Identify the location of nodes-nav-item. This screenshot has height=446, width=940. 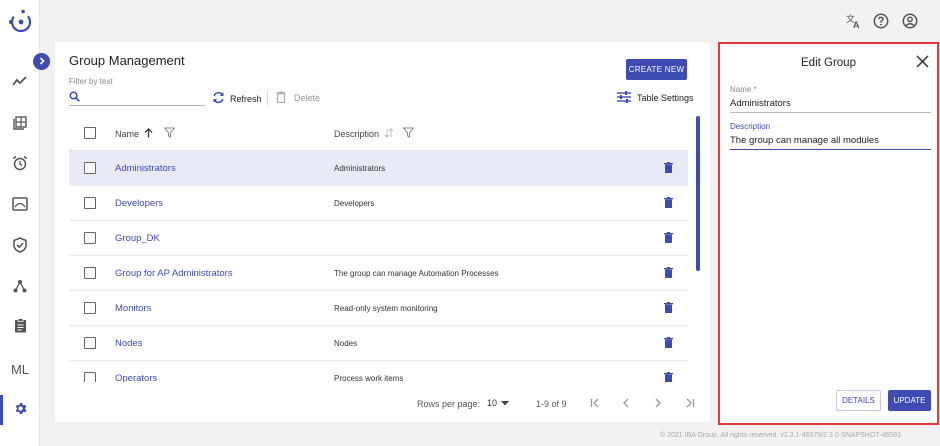
(20, 287).